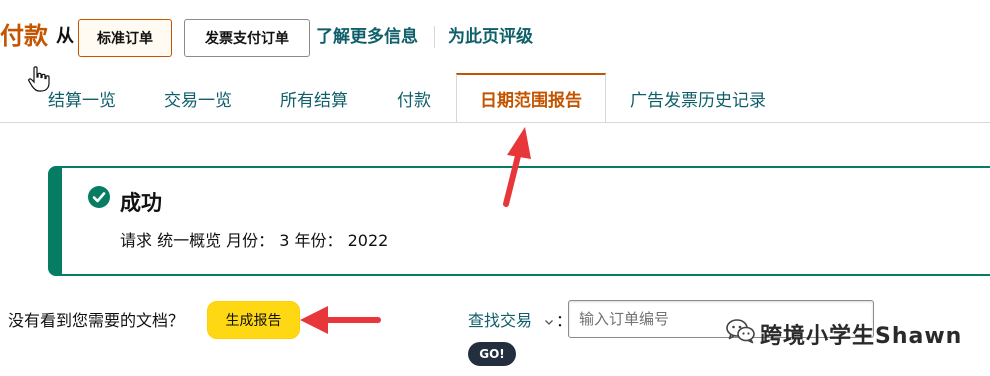 Image resolution: width=990 pixels, height=376 pixels. Describe the element at coordinates (500, 321) in the screenshot. I see `find-transaction-dropdown: 查找交易` at that location.